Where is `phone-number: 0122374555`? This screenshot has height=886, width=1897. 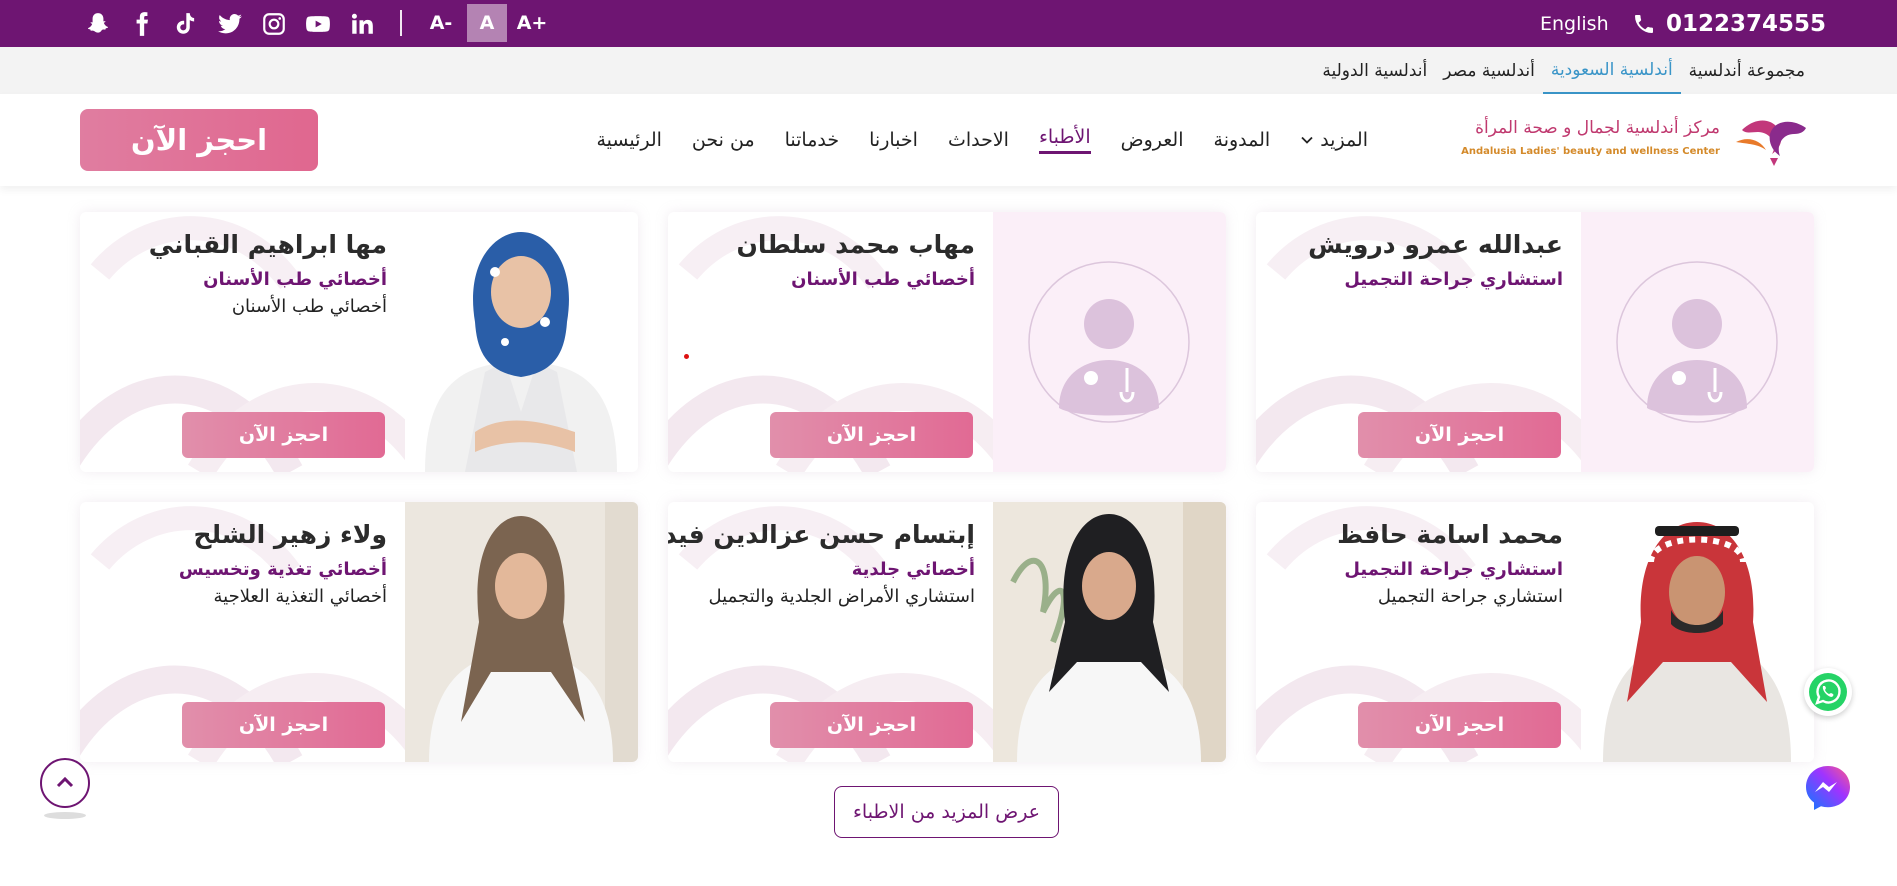
phone-number: 0122374555 is located at coordinates (1746, 23).